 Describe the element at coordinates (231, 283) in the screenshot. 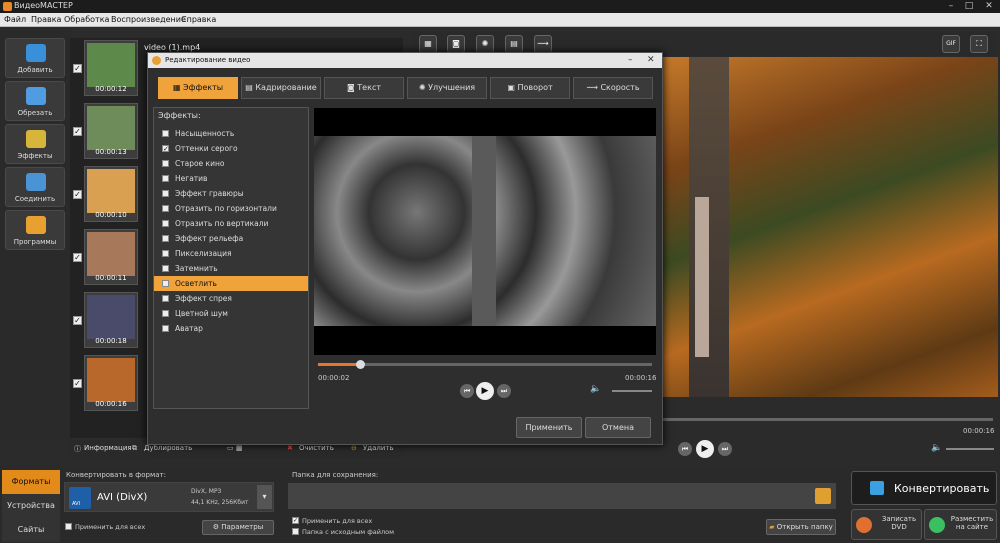

I see `effect-item: Осветлить` at that location.